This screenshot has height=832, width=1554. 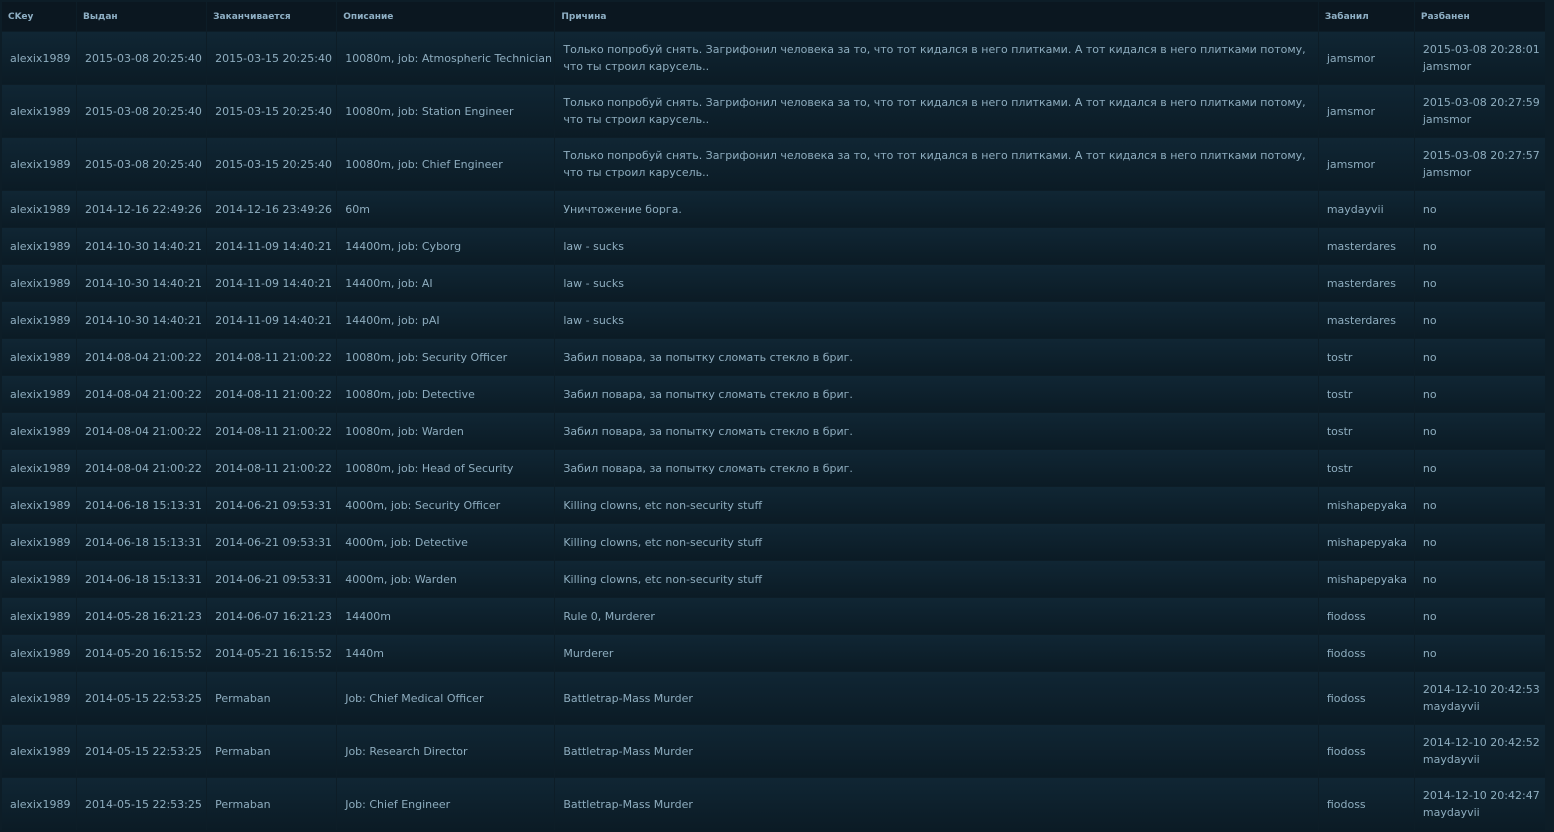 I want to click on cell-description: 10080m, job: Head of Security, so click(x=446, y=468).